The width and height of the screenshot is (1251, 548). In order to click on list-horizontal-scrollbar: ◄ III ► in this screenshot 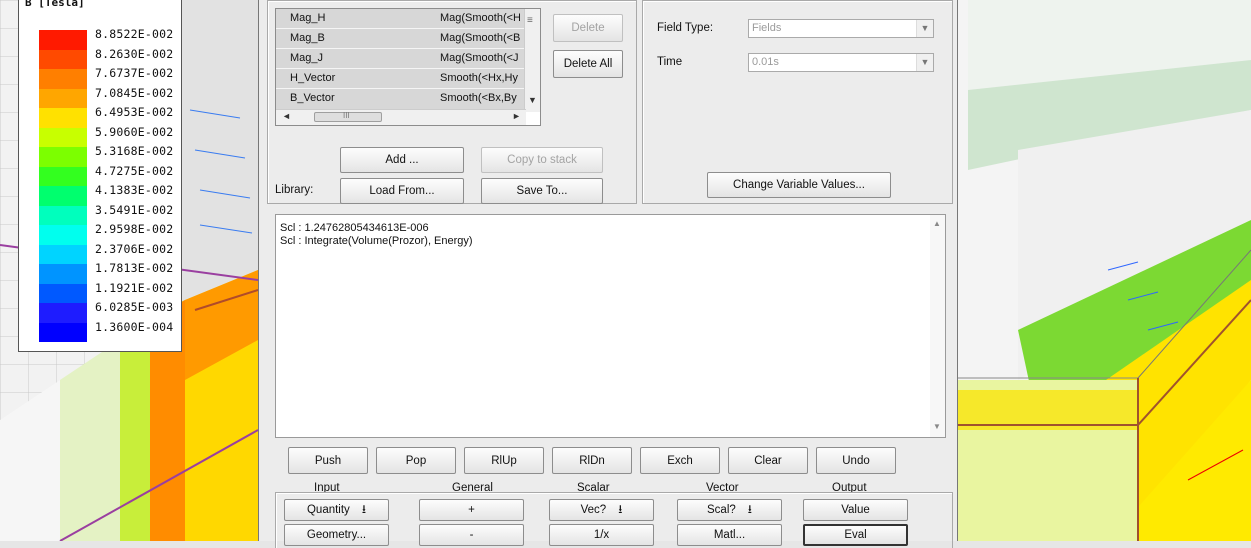, I will do `click(401, 117)`.